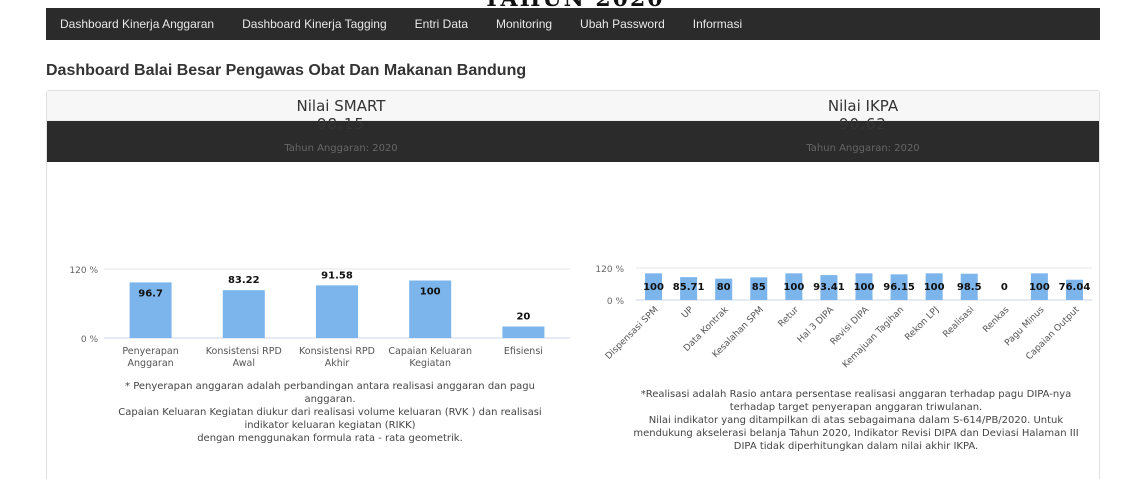 Image resolution: width=1148 pixels, height=479 pixels. I want to click on x-tick-label: Penyerapan, so click(150, 351).